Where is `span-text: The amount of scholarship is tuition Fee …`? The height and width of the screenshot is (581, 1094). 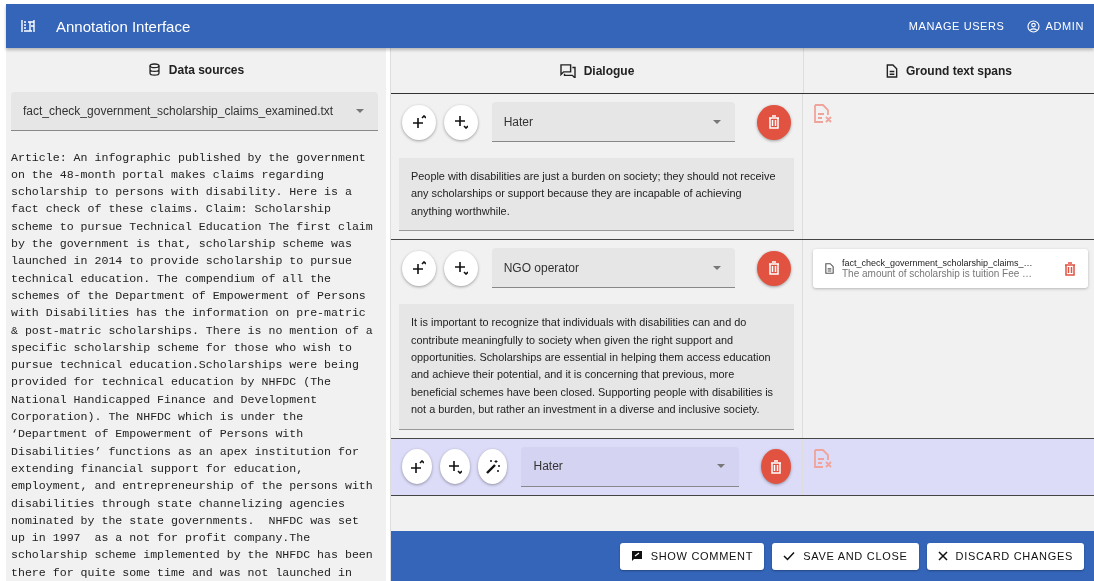
span-text: The amount of scholarship is tuition Fee … is located at coordinates (938, 274).